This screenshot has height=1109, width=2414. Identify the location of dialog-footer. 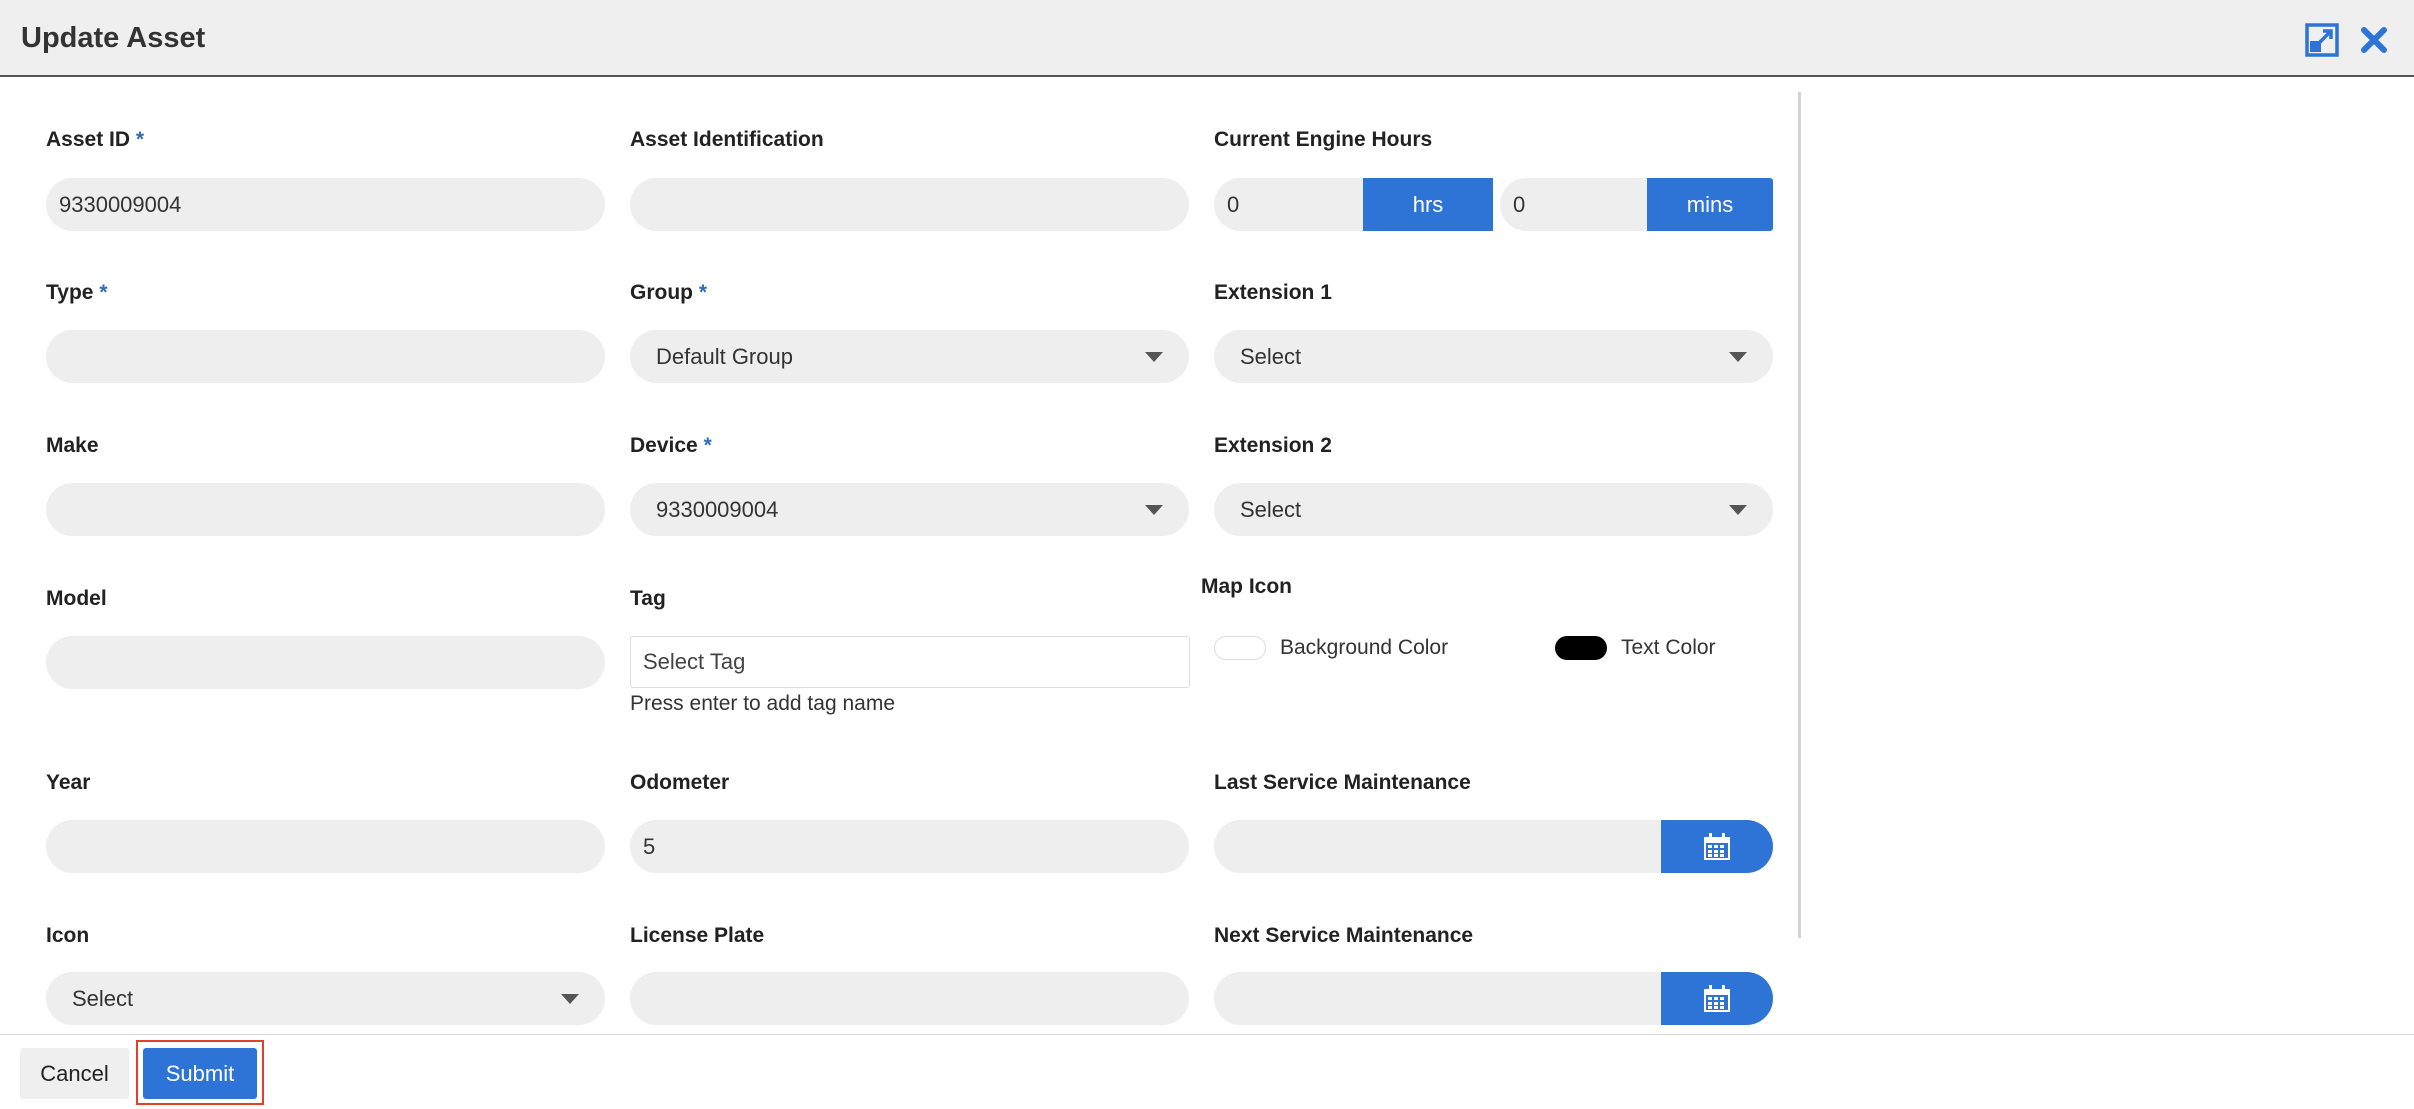
(1207, 1071).